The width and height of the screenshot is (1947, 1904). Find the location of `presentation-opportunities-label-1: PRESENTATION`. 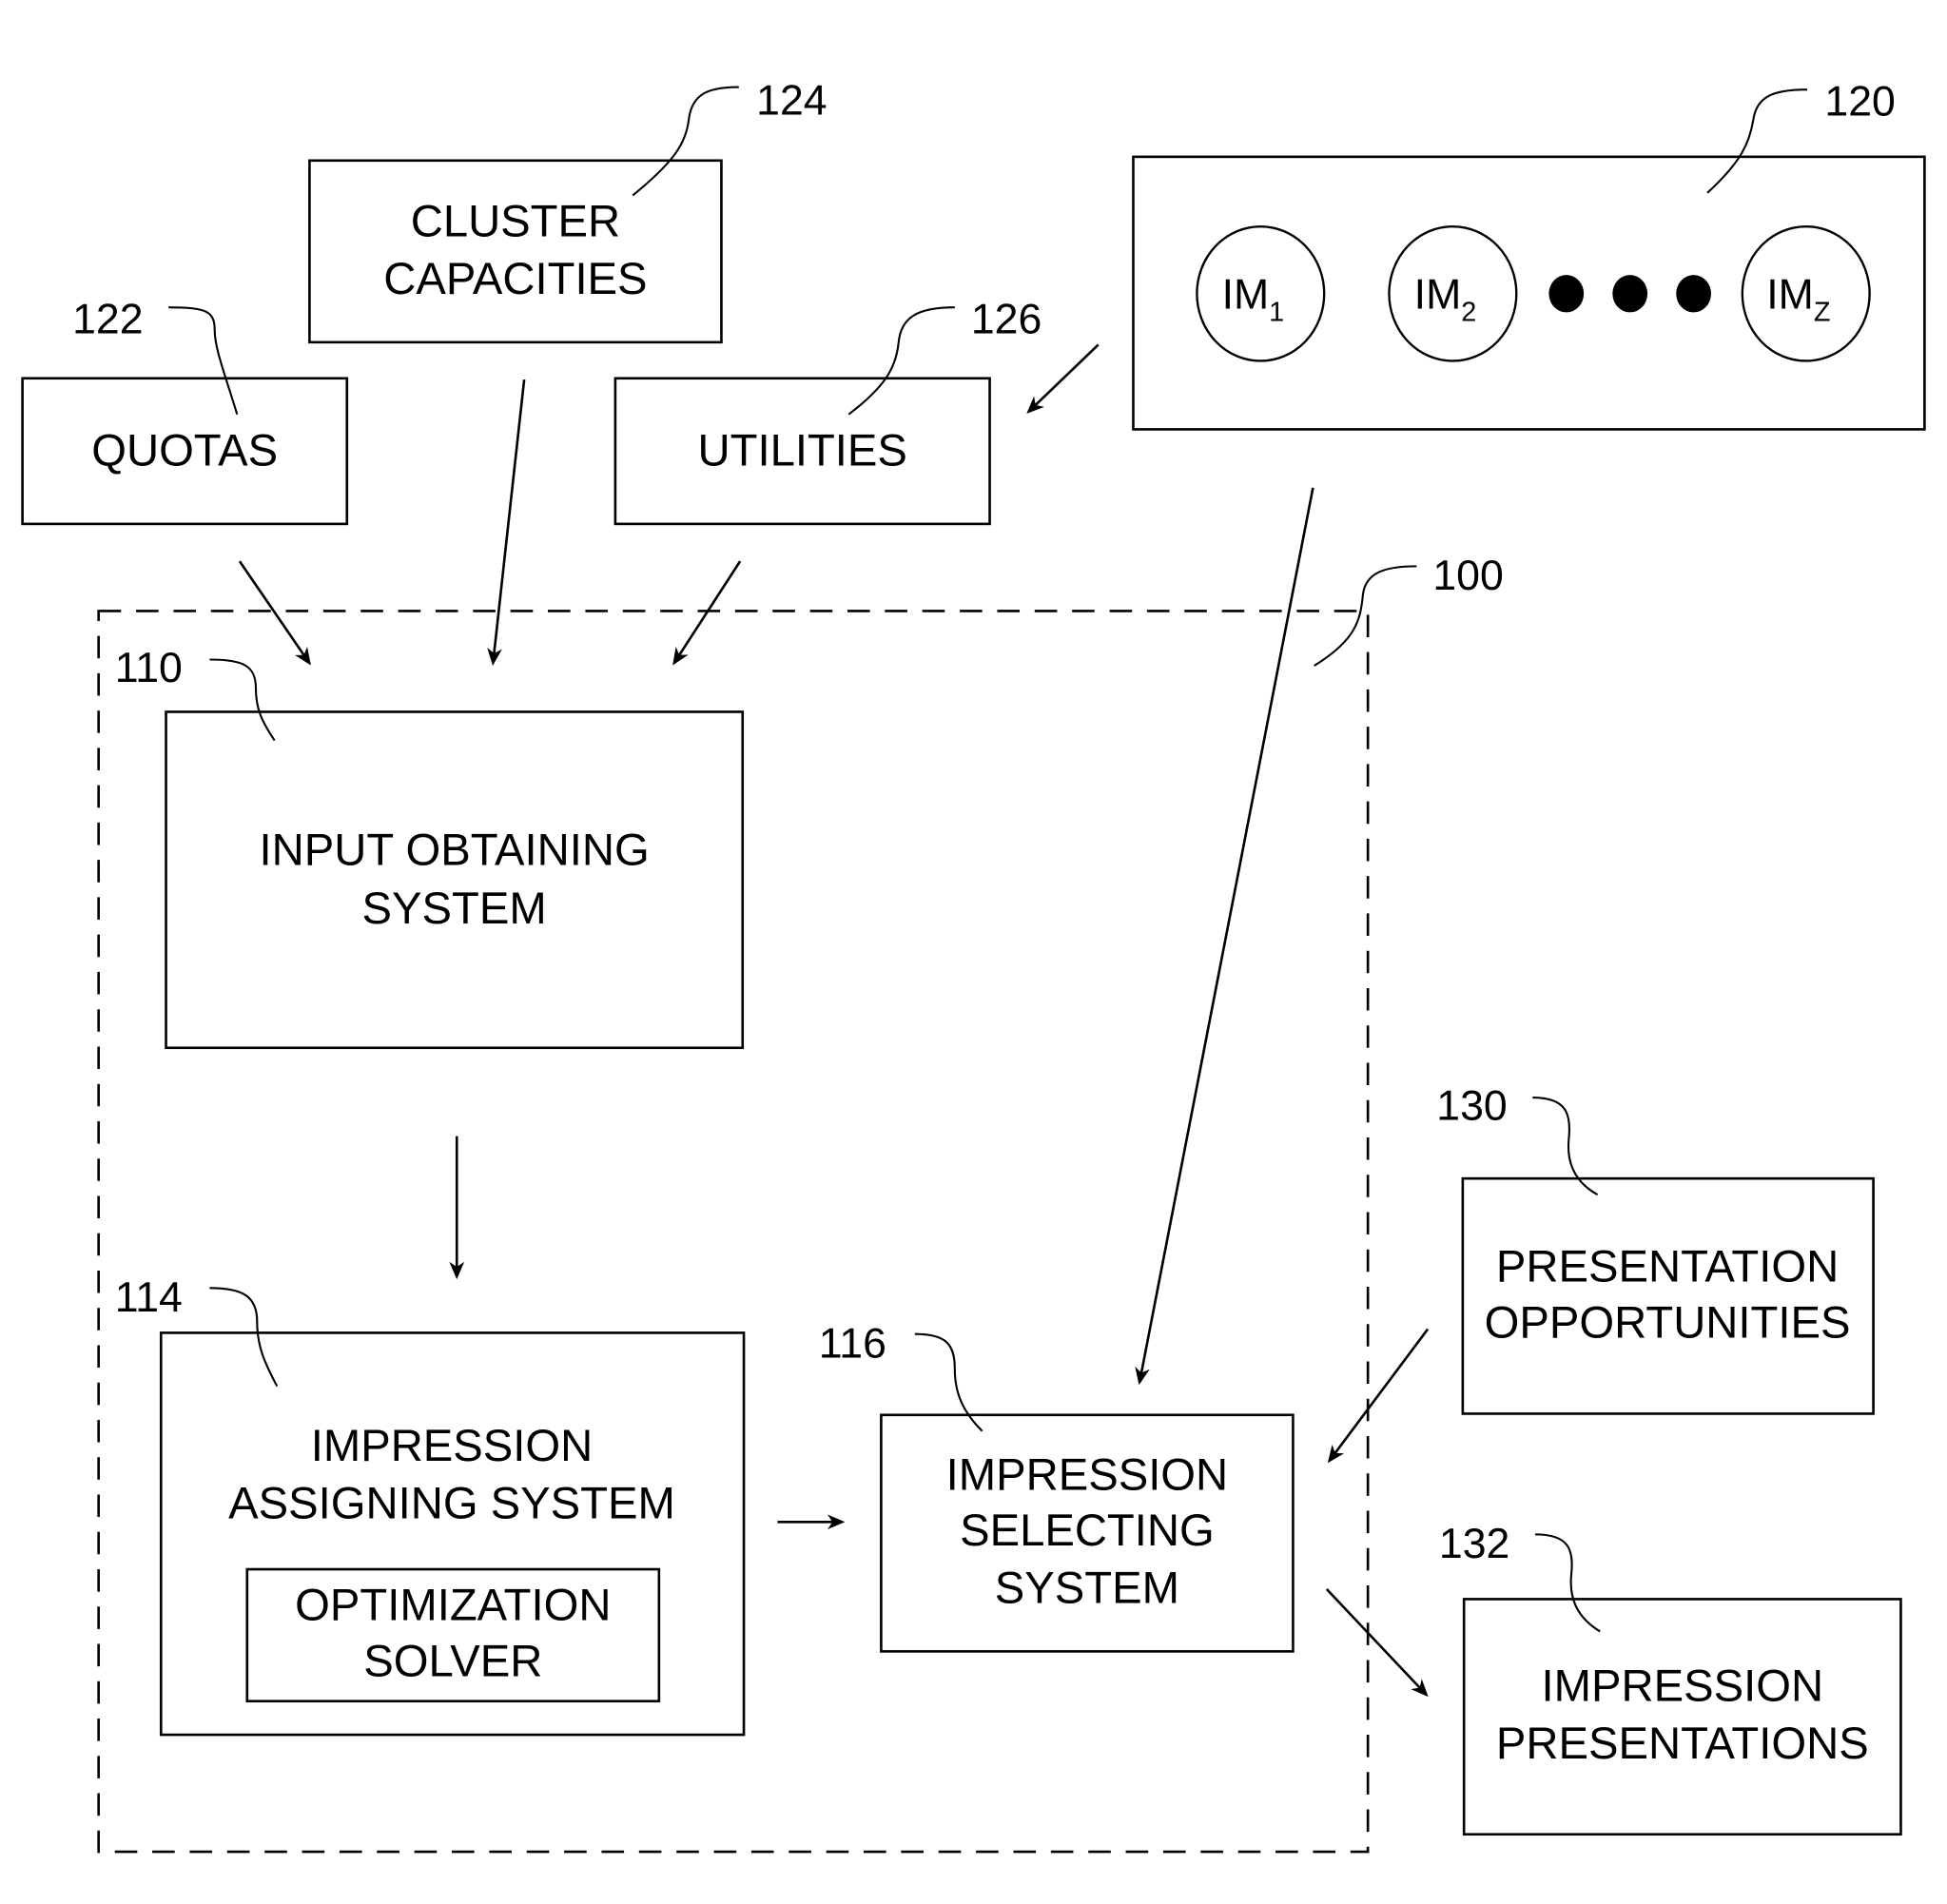

presentation-opportunities-label-1: PRESENTATION is located at coordinates (1667, 1266).